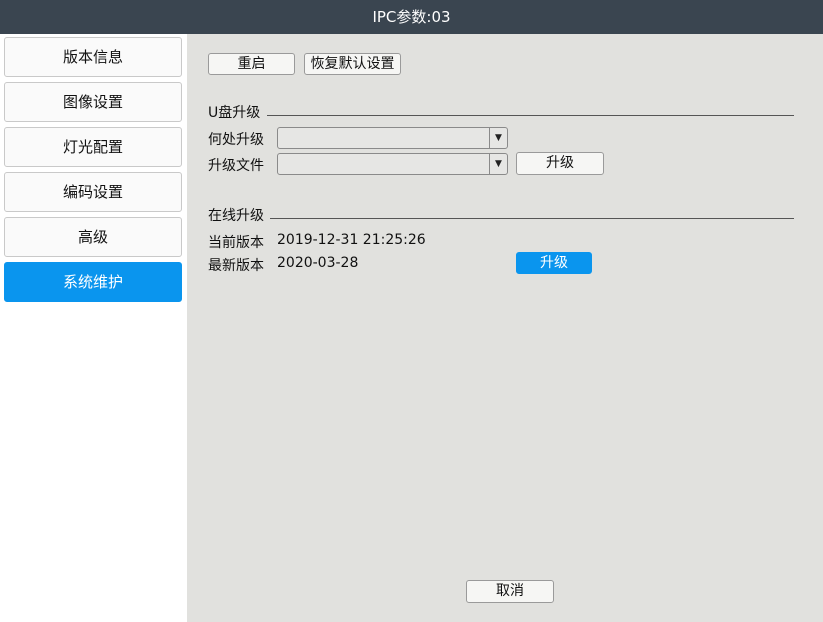 The height and width of the screenshot is (622, 823). What do you see at coordinates (560, 163) in the screenshot?
I see `usb-upgrade-button: 升级` at bounding box center [560, 163].